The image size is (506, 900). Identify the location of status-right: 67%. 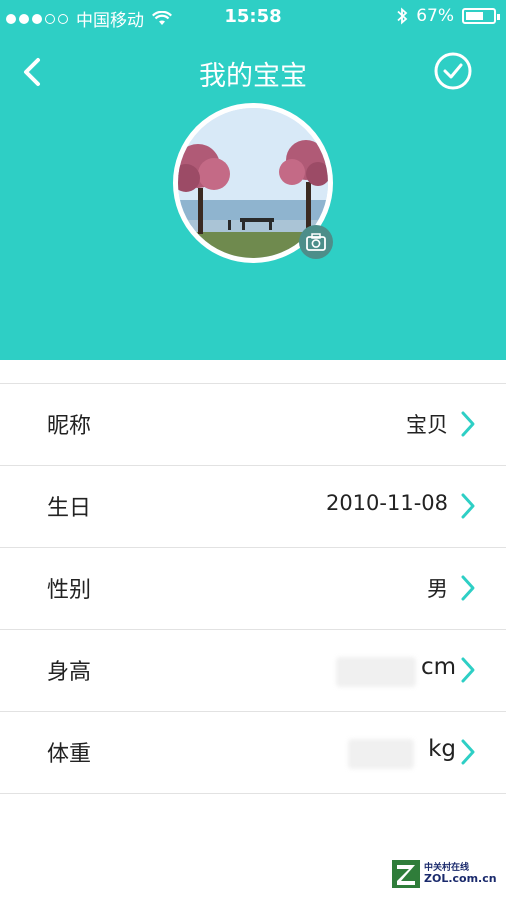
(448, 16).